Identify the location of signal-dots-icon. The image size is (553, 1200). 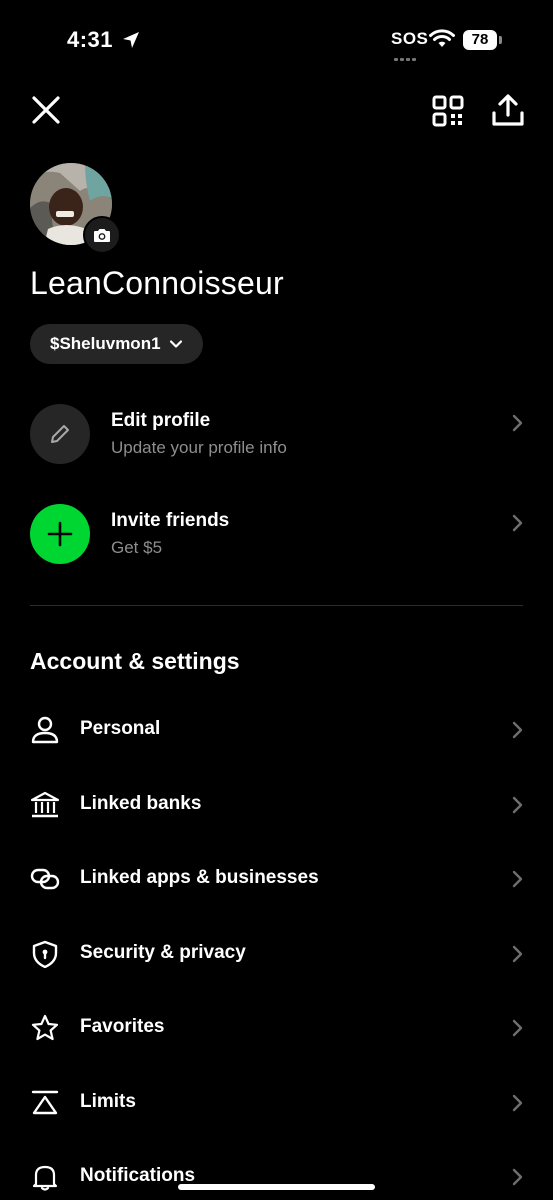
(407, 54).